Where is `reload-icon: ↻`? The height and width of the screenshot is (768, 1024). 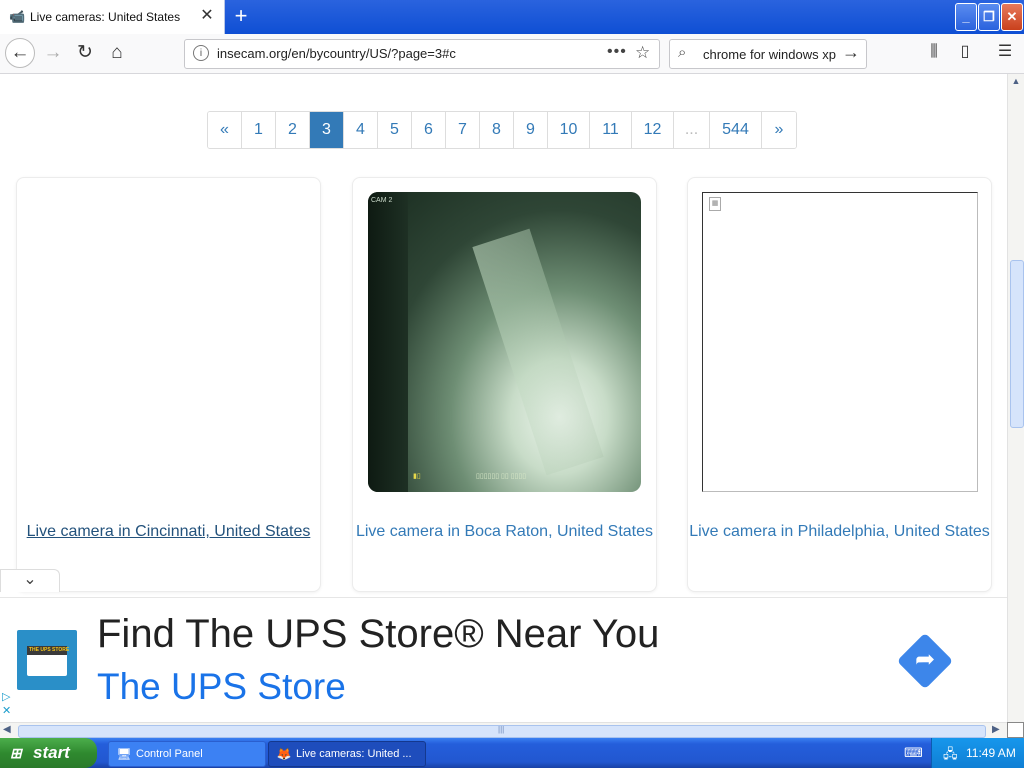
reload-icon: ↻ is located at coordinates (85, 53).